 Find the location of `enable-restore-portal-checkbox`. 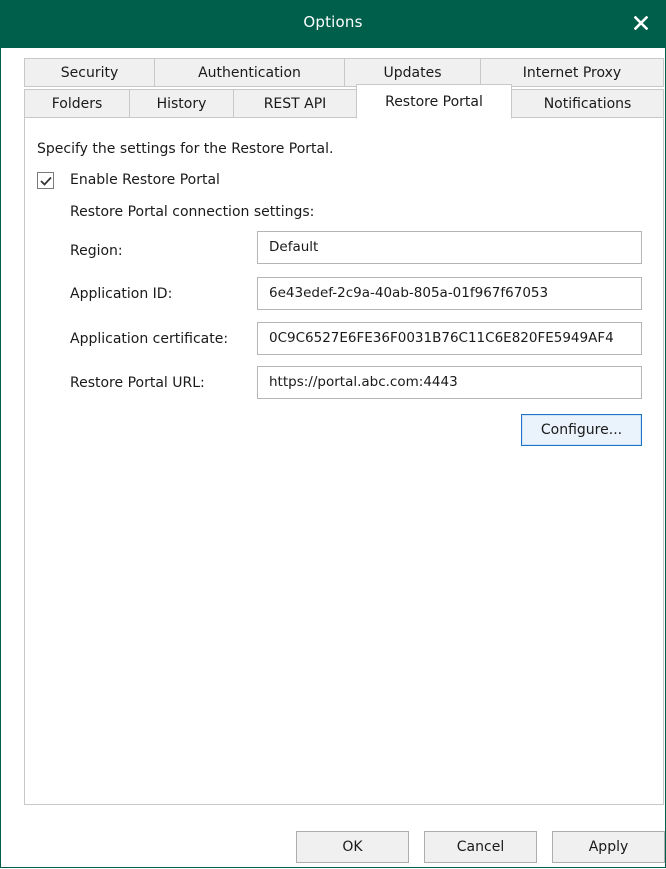

enable-restore-portal-checkbox is located at coordinates (45, 180).